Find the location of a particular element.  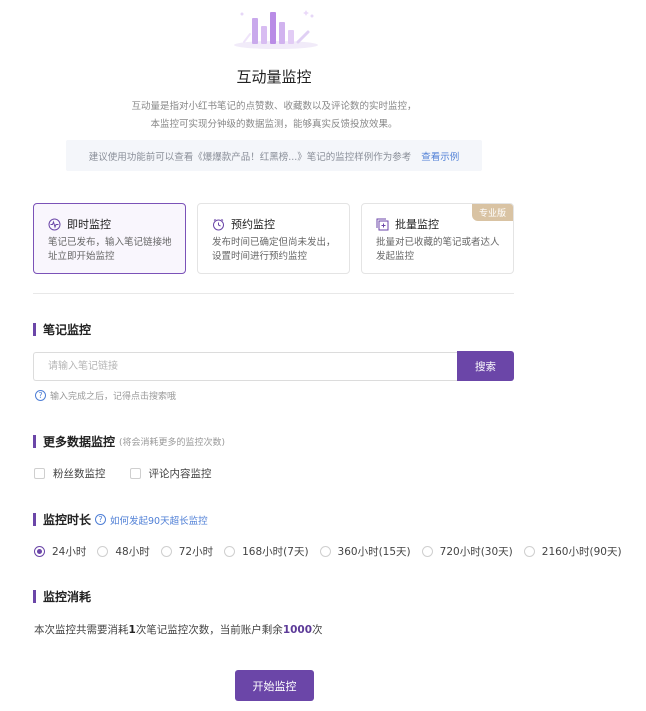

radio-720h: 720小时(30天) is located at coordinates (467, 551).